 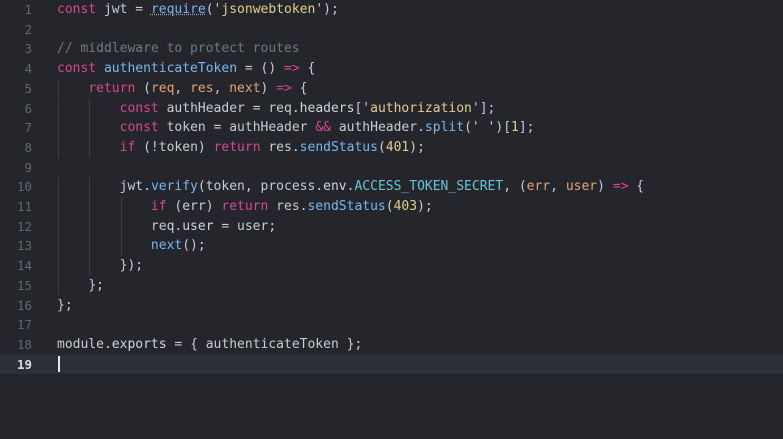 What do you see at coordinates (391, 49) in the screenshot?
I see `code-line: 3 // middleware to protect routes` at bounding box center [391, 49].